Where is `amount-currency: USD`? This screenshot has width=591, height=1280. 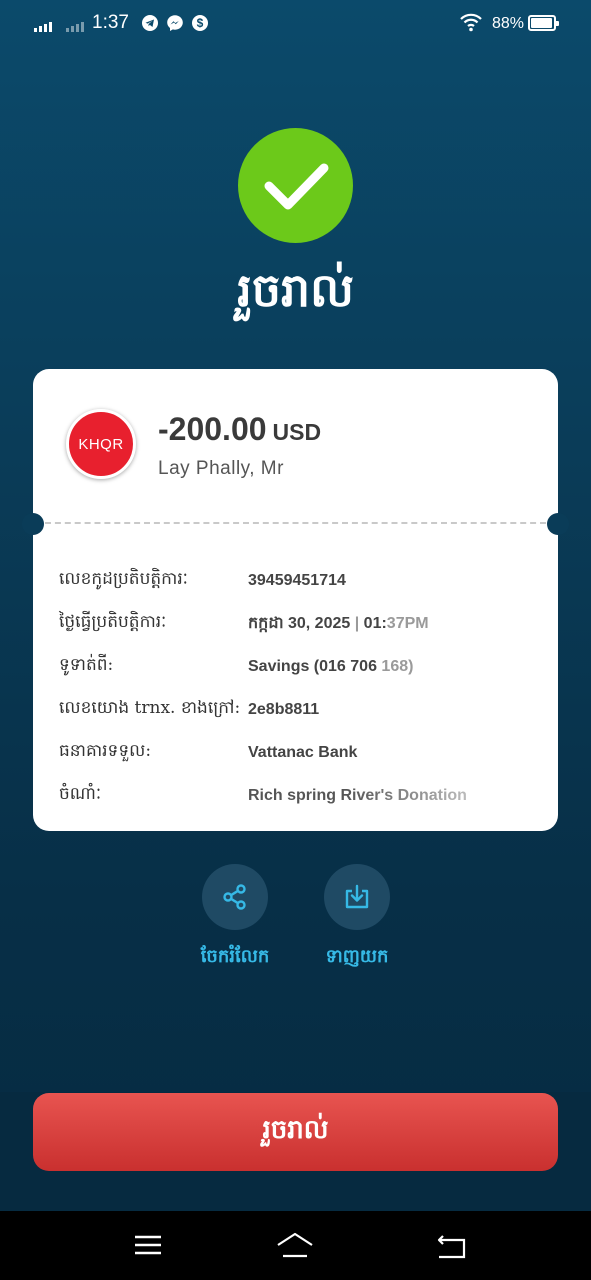 amount-currency: USD is located at coordinates (297, 432).